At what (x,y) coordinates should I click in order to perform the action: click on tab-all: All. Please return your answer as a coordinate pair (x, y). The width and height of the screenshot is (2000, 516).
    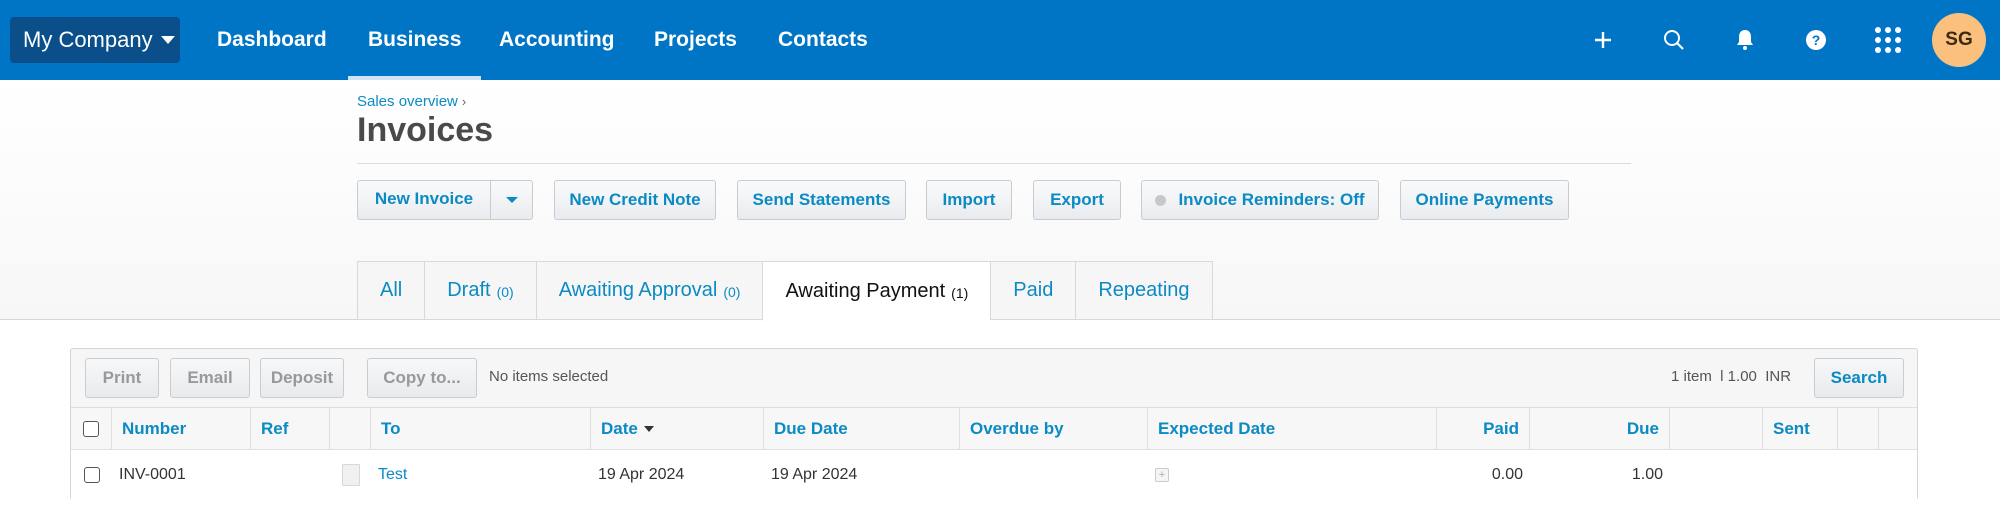
    Looking at the image, I should click on (391, 290).